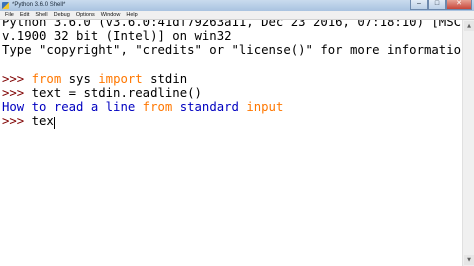  Describe the element at coordinates (165, 79) in the screenshot. I see `code-text: stdin` at that location.